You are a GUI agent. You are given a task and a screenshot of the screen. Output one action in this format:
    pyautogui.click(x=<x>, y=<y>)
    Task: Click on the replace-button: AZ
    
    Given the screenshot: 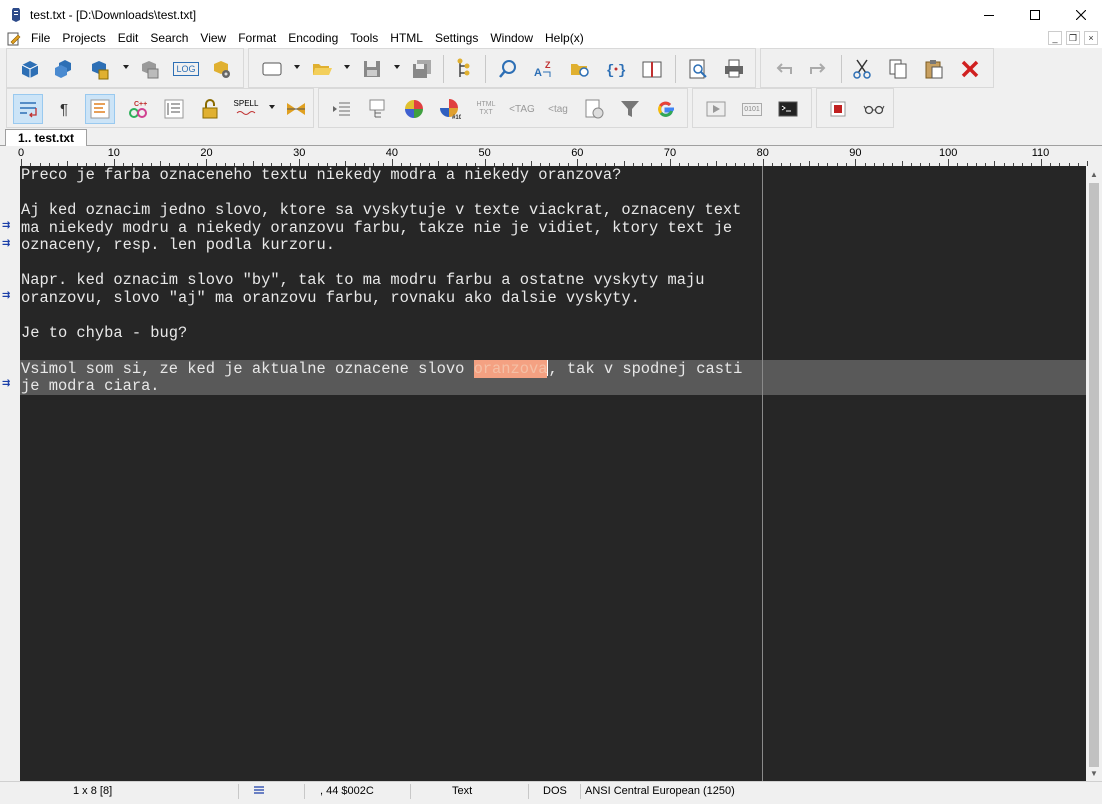 What is the action you would take?
    pyautogui.click(x=544, y=69)
    